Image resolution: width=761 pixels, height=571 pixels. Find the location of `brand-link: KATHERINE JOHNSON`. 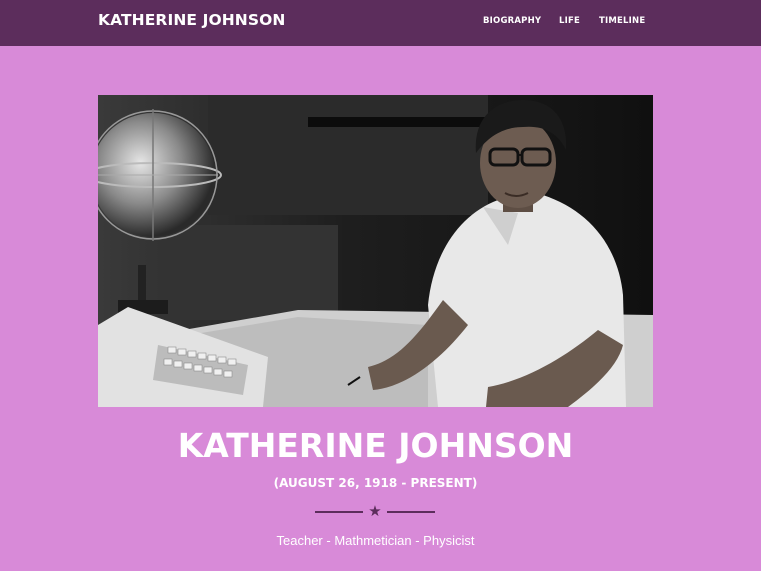

brand-link: KATHERINE JOHNSON is located at coordinates (192, 20).